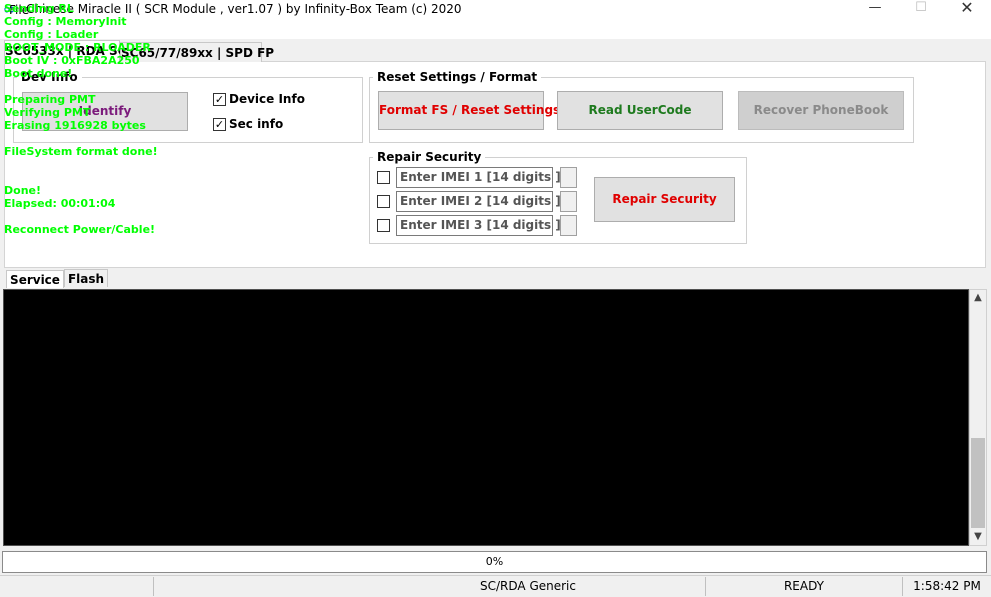 This screenshot has height=597, width=991. Describe the element at coordinates (86, 278) in the screenshot. I see `tab-flash: Flash` at that location.